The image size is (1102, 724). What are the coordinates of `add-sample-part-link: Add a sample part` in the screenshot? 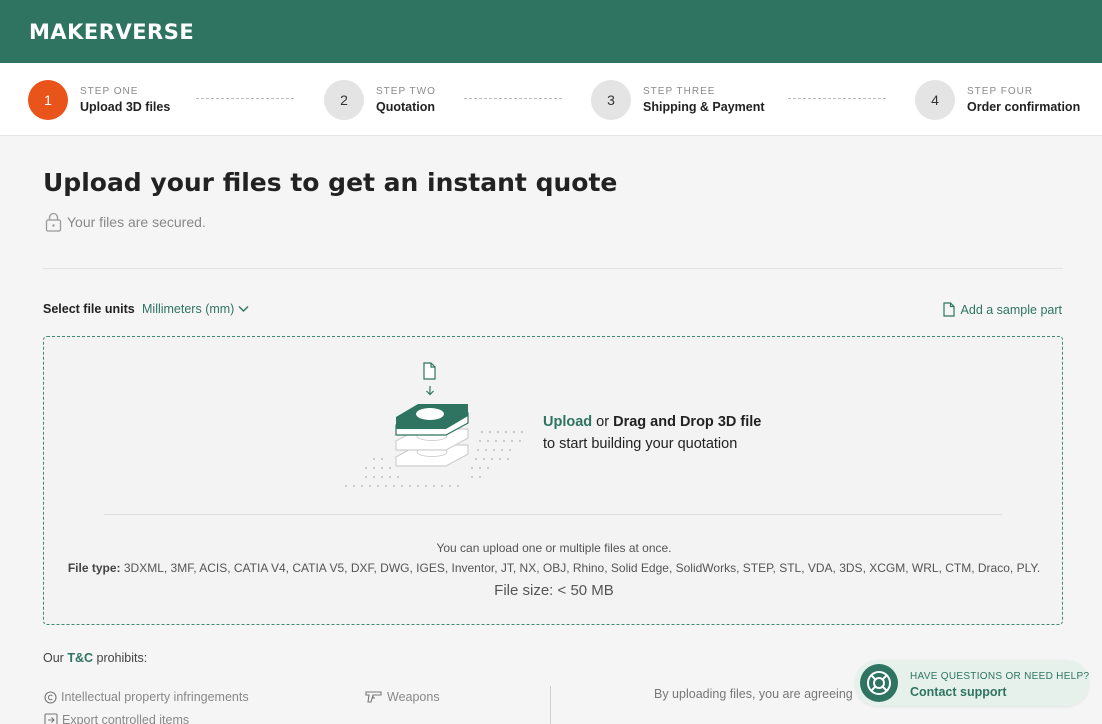 It's located at (1002, 309).